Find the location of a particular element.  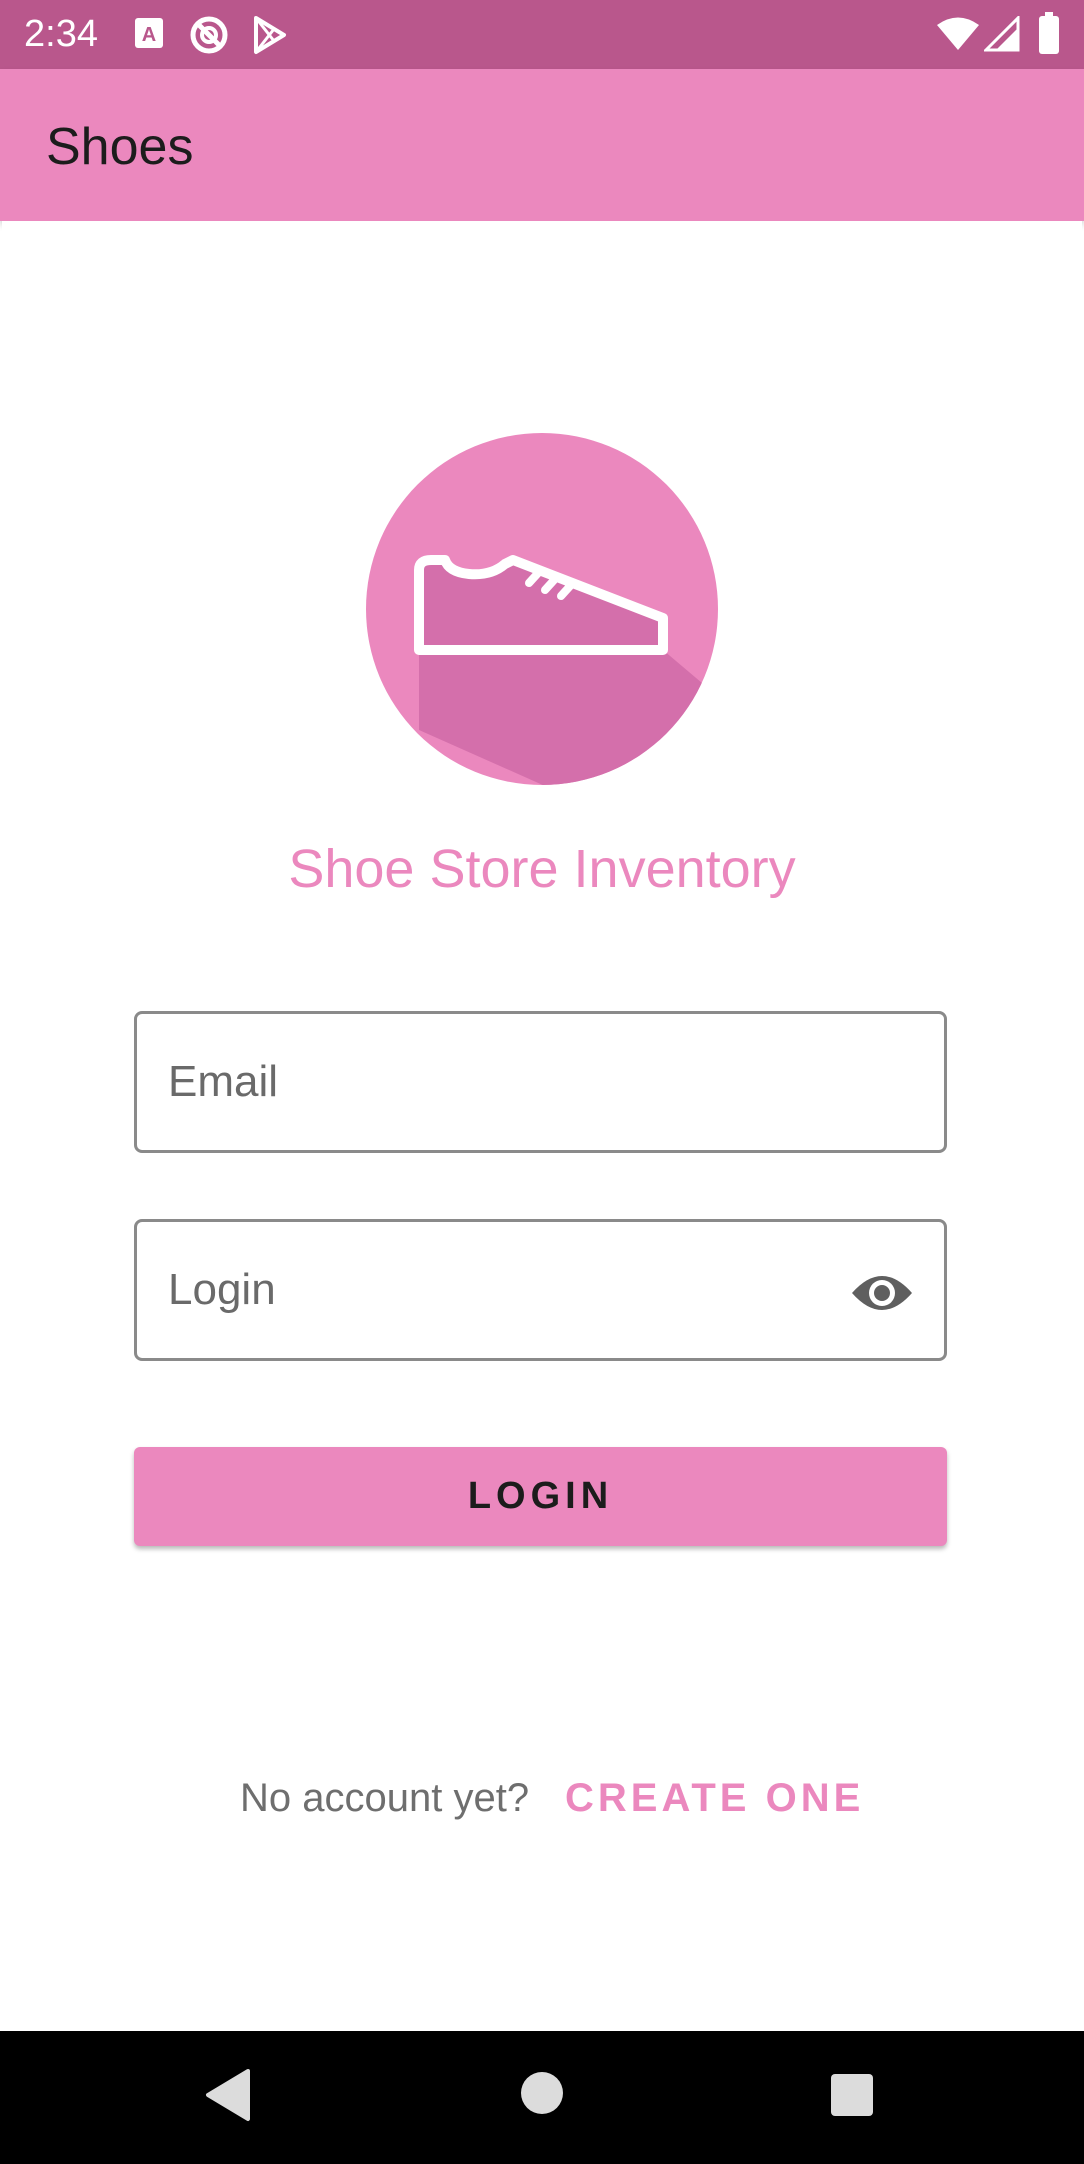

navigation-bar is located at coordinates (542, 2097).